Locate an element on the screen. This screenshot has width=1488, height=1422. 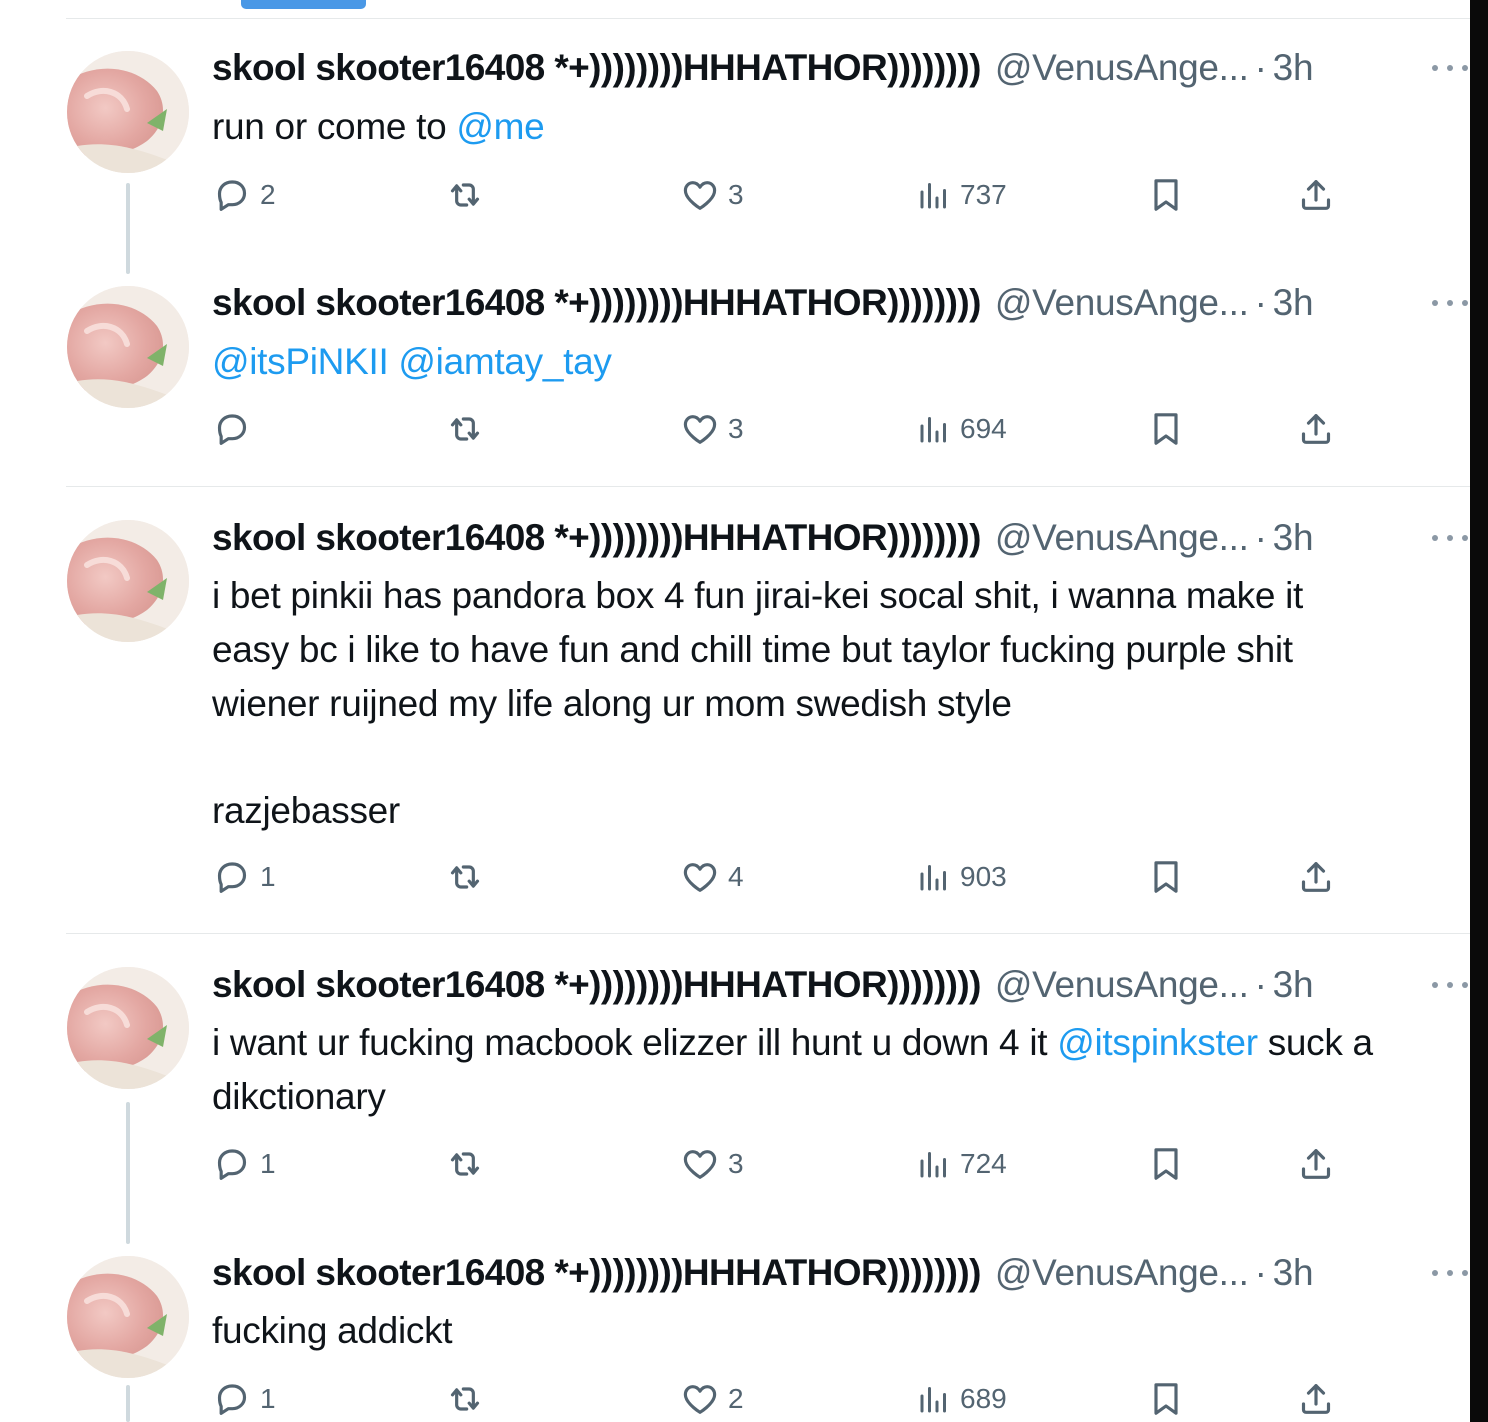
tweet-actions: 2 3 737 is located at coordinates (777, 195).